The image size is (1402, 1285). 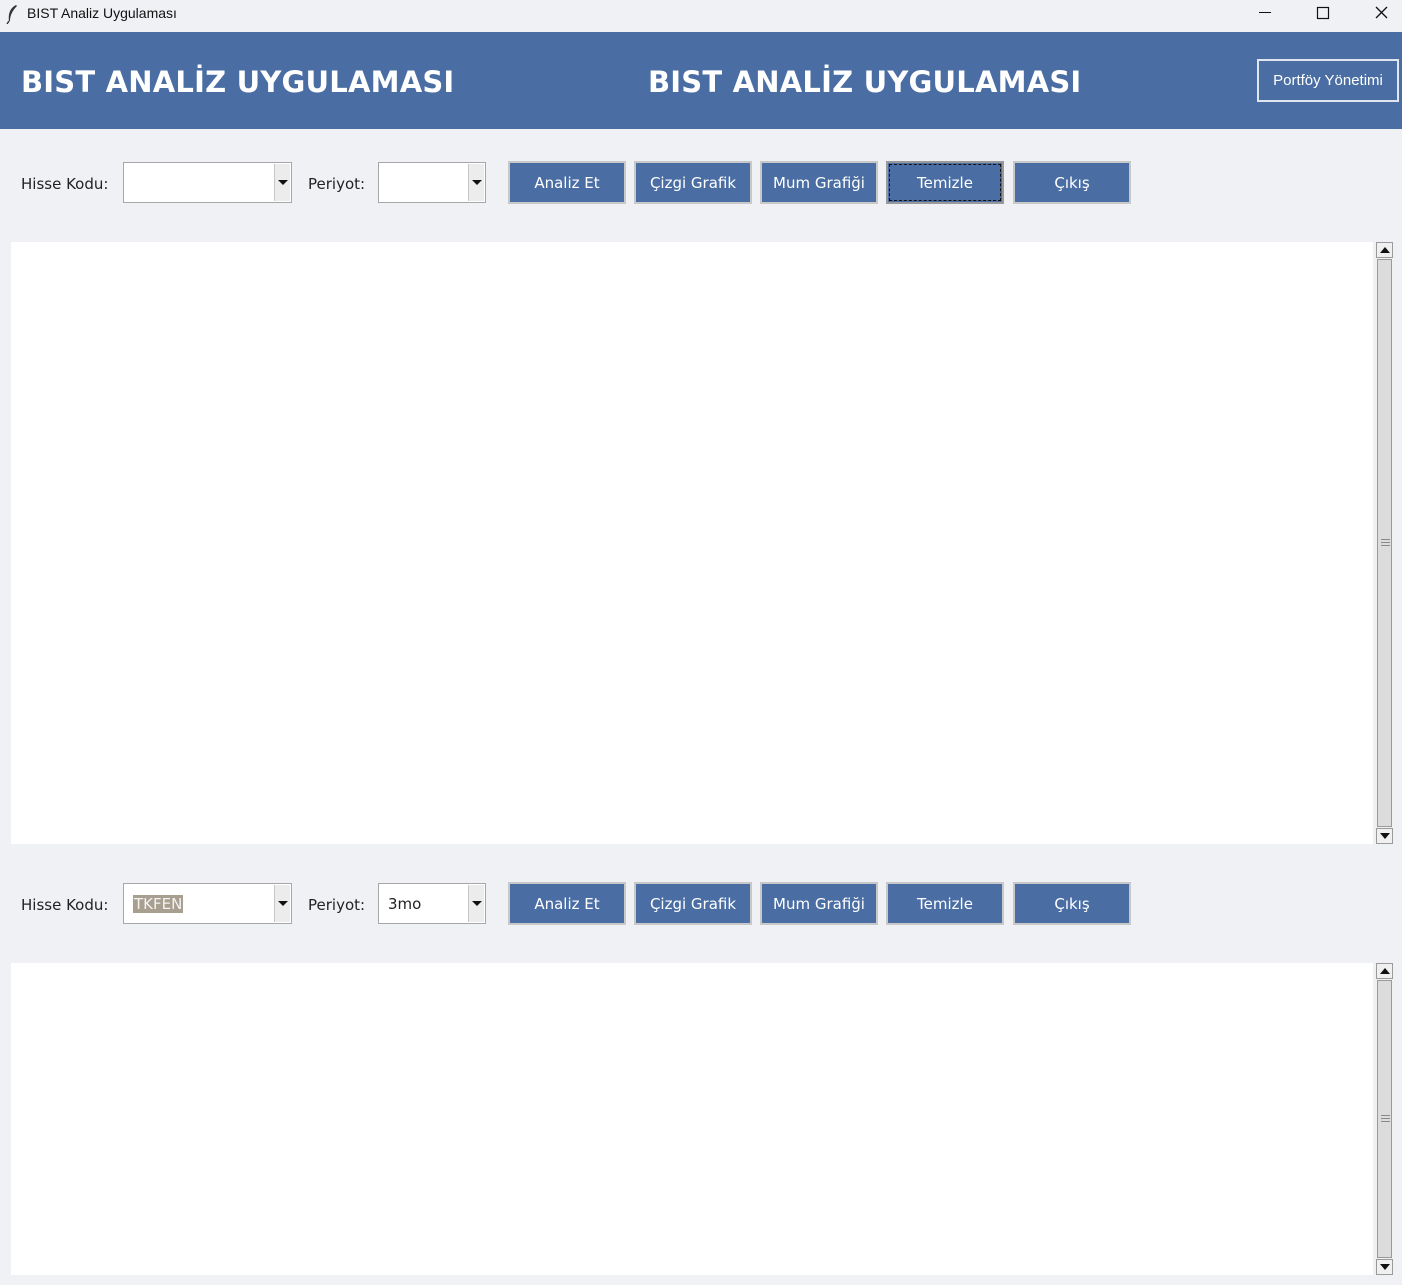 I want to click on minimize-icon, so click(x=1265, y=12).